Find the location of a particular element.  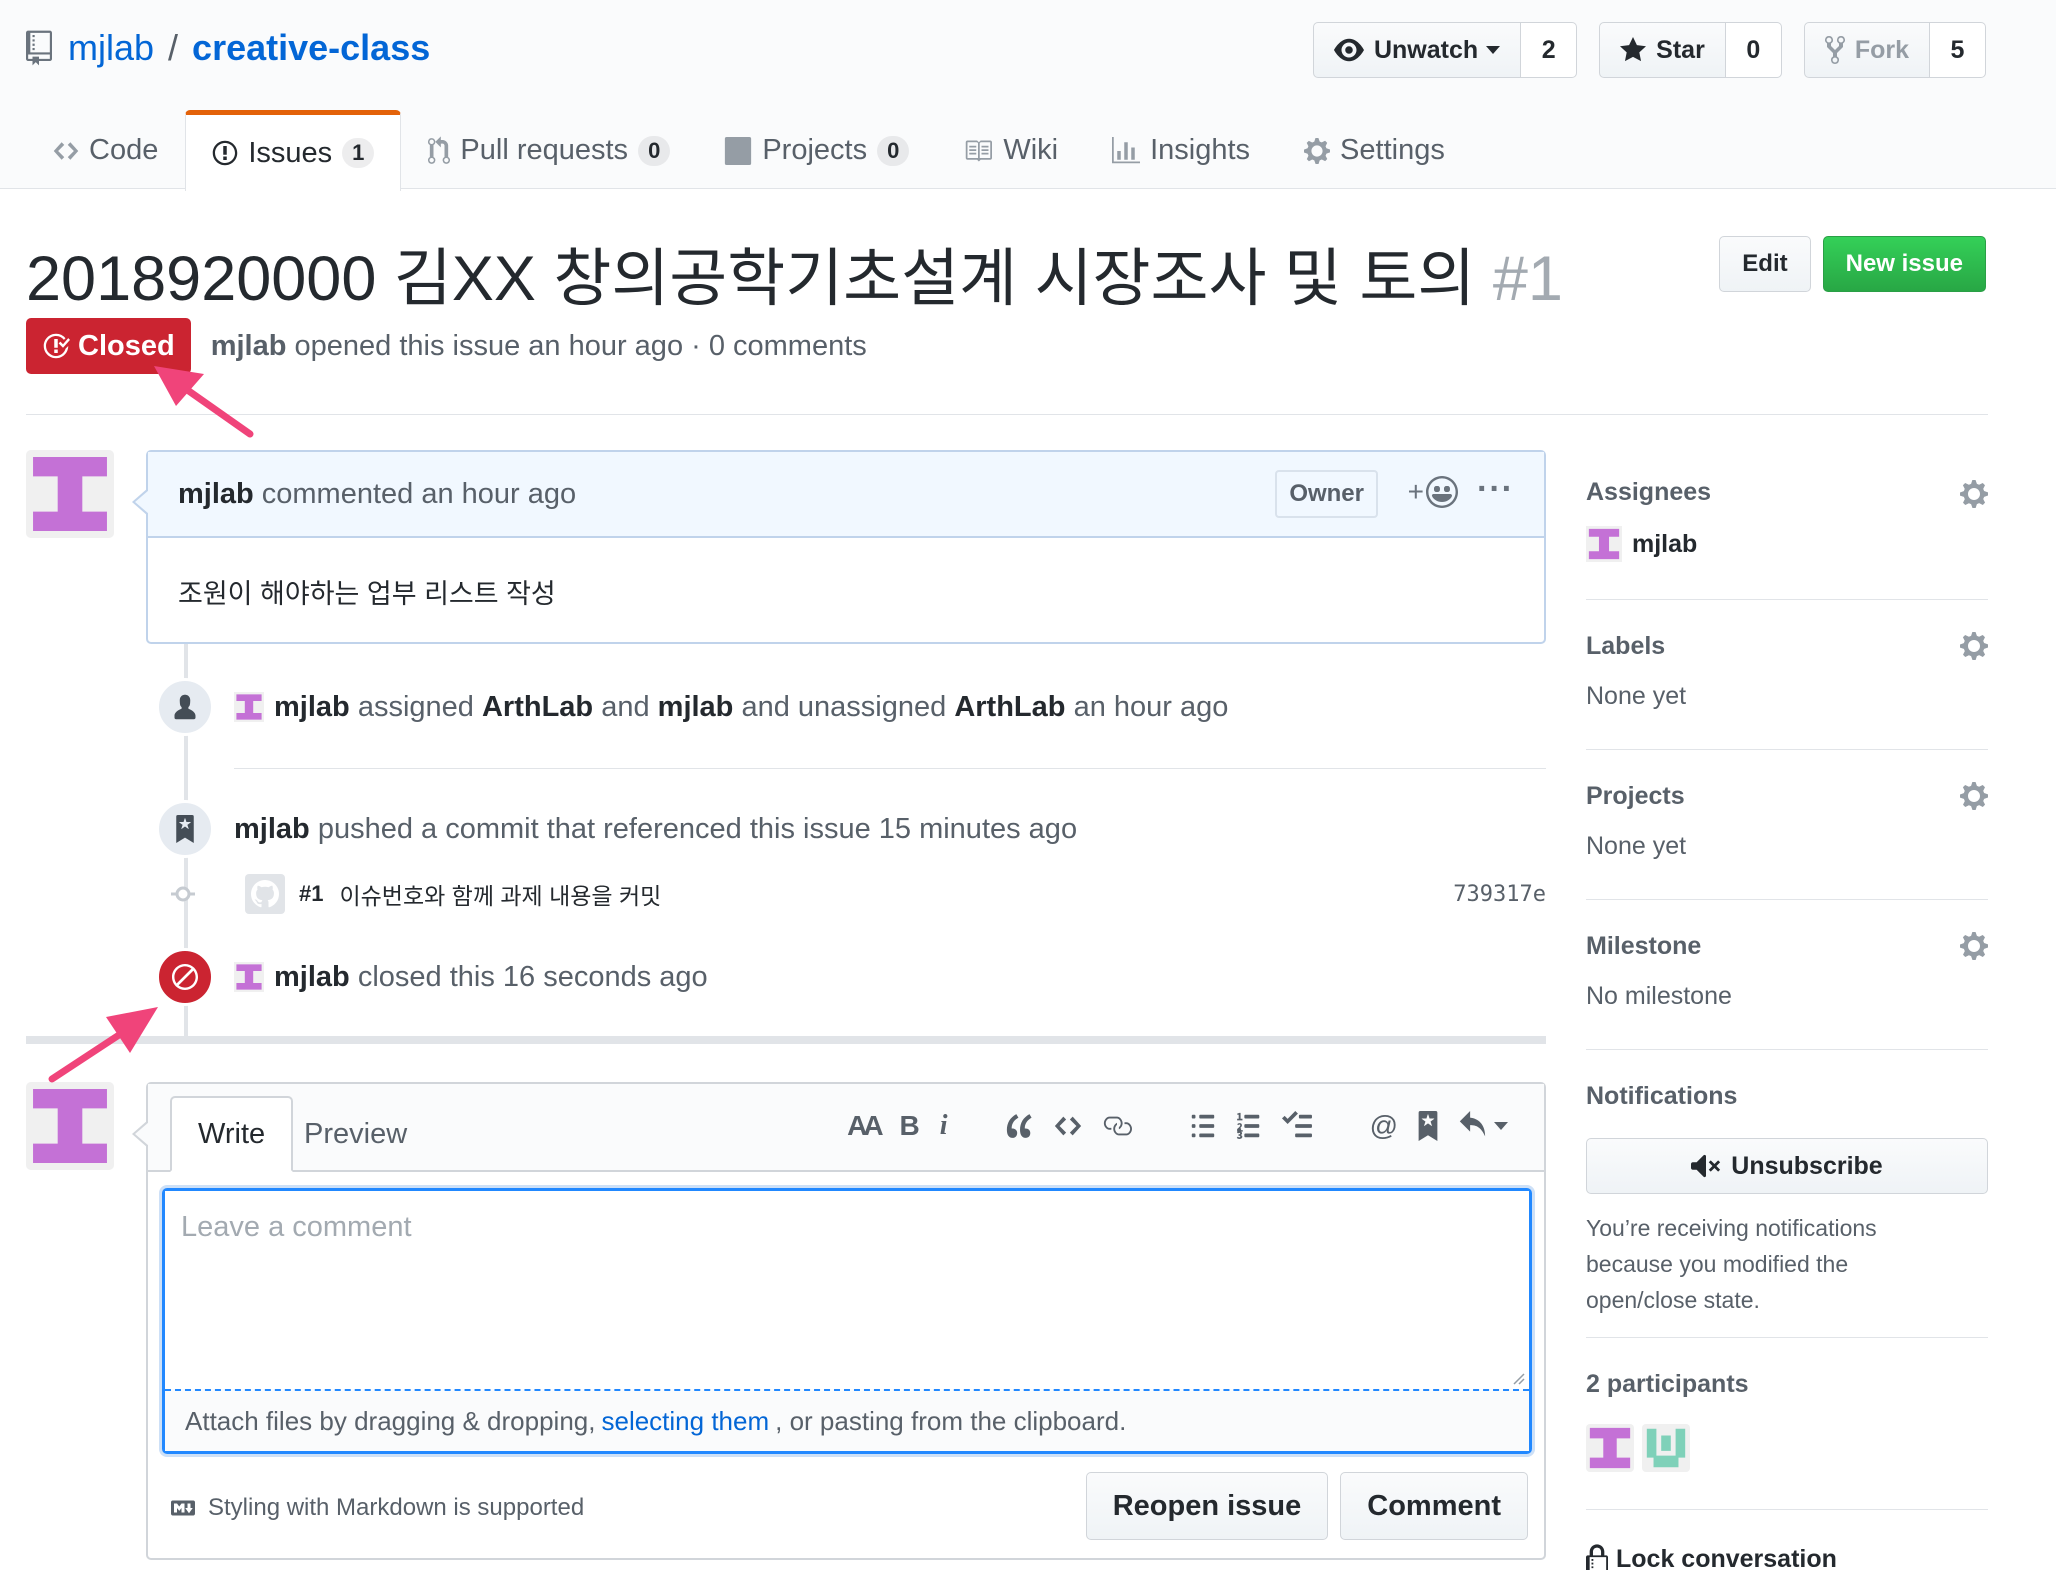

reference-button is located at coordinates (1428, 1126).